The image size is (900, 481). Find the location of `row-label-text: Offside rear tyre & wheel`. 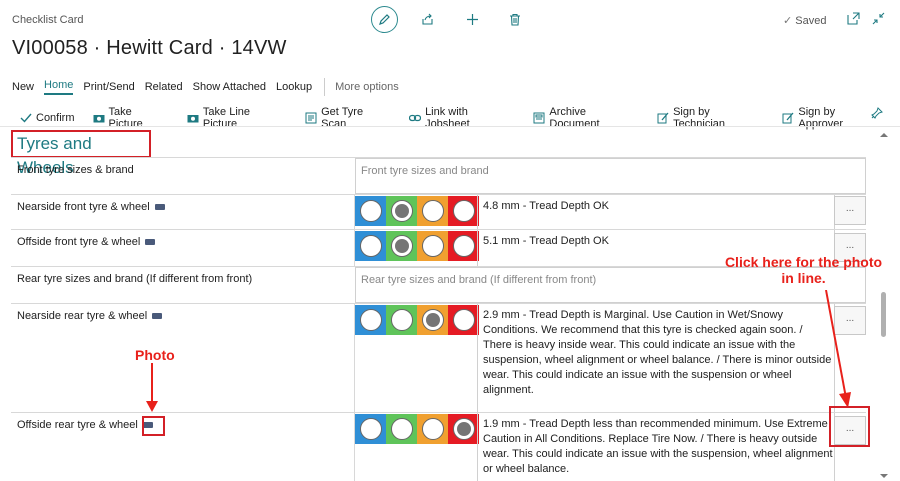

row-label-text: Offside rear tyre & wheel is located at coordinates (77, 425).